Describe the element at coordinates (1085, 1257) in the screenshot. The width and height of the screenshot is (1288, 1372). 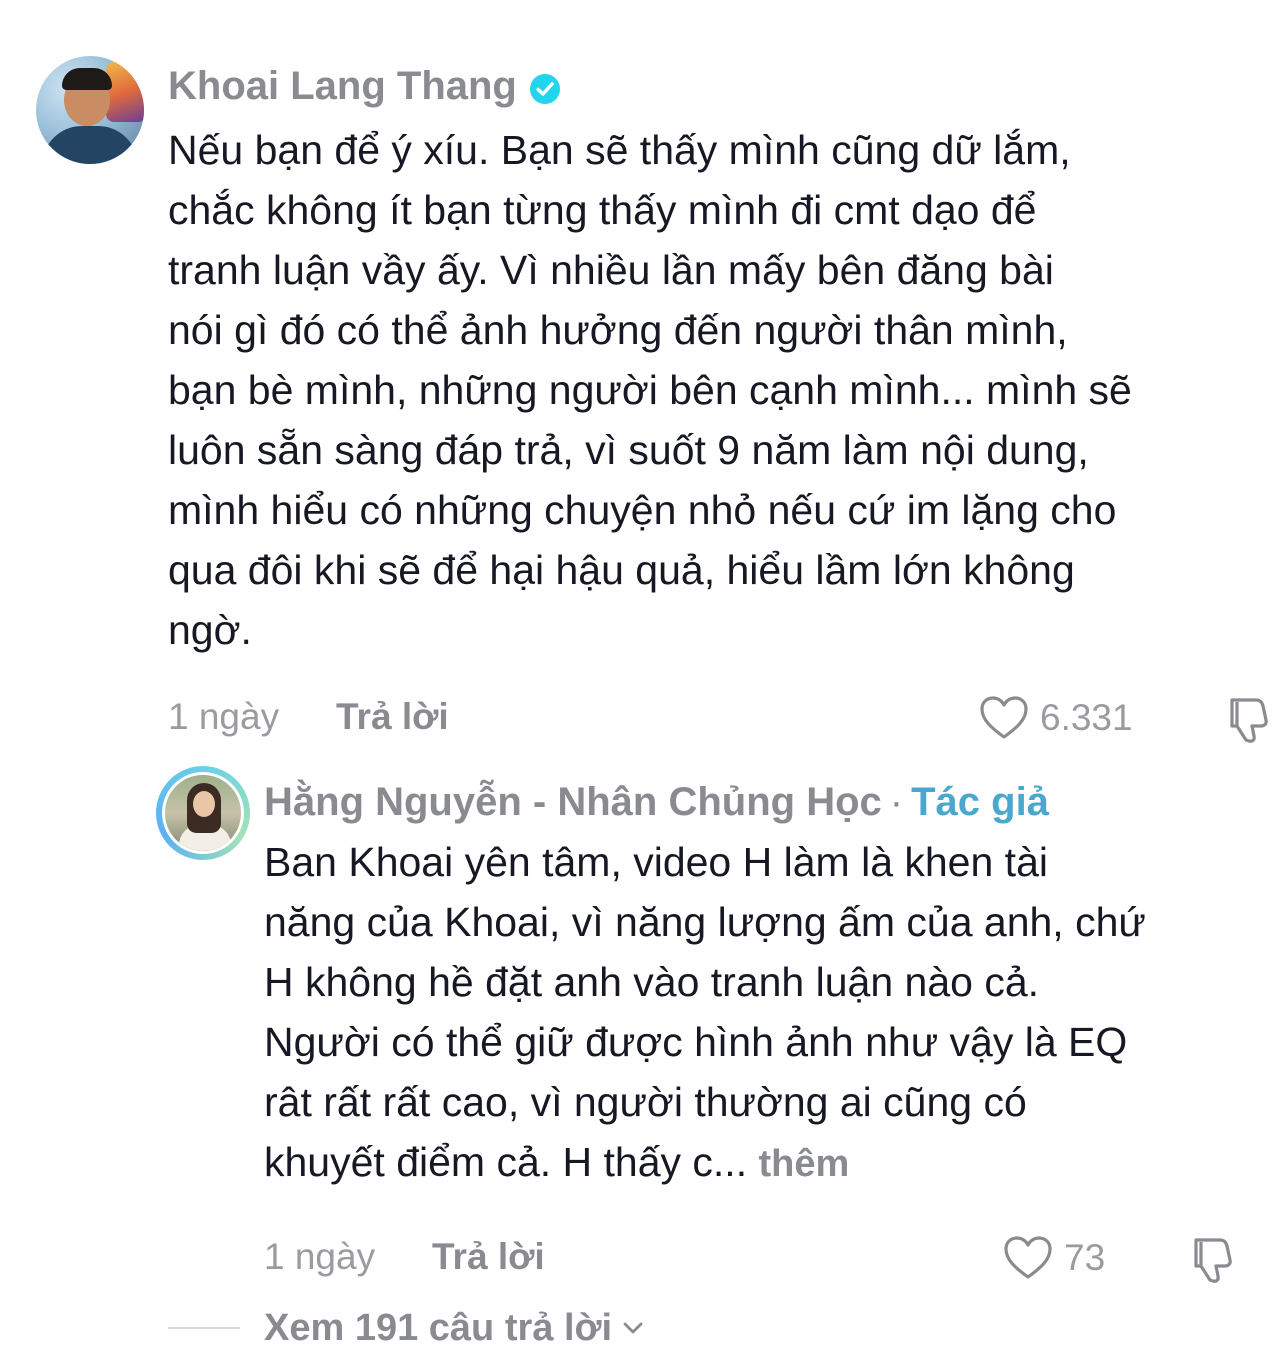
I see `like-count: 73` at that location.